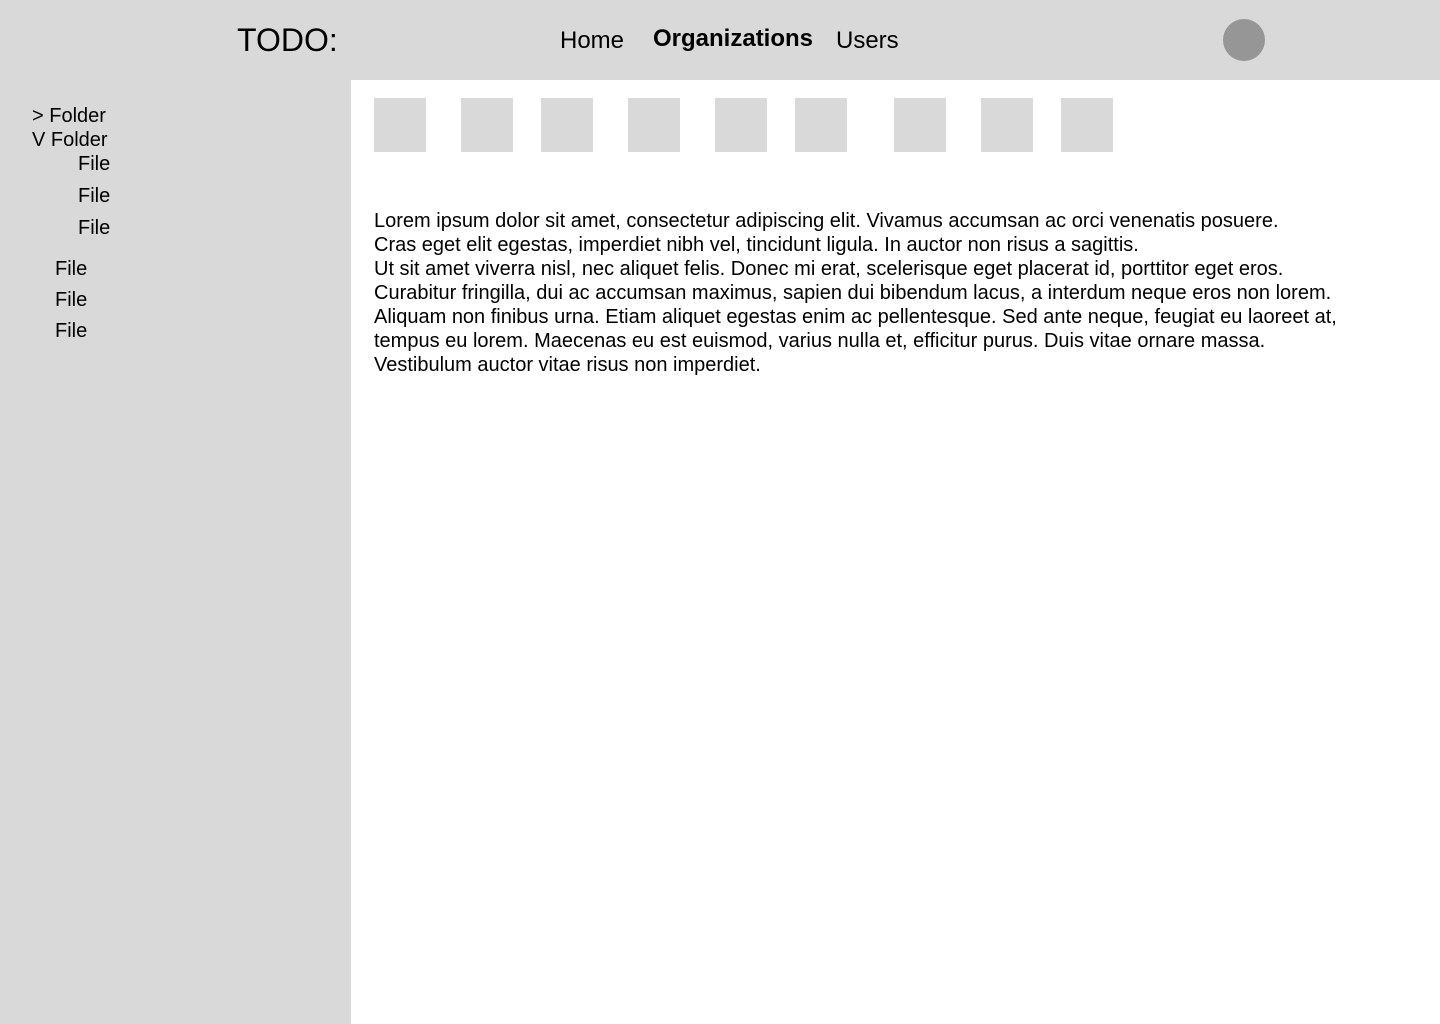 This screenshot has height=1024, width=1440. What do you see at coordinates (287, 40) in the screenshot?
I see `app-title: TODO:` at bounding box center [287, 40].